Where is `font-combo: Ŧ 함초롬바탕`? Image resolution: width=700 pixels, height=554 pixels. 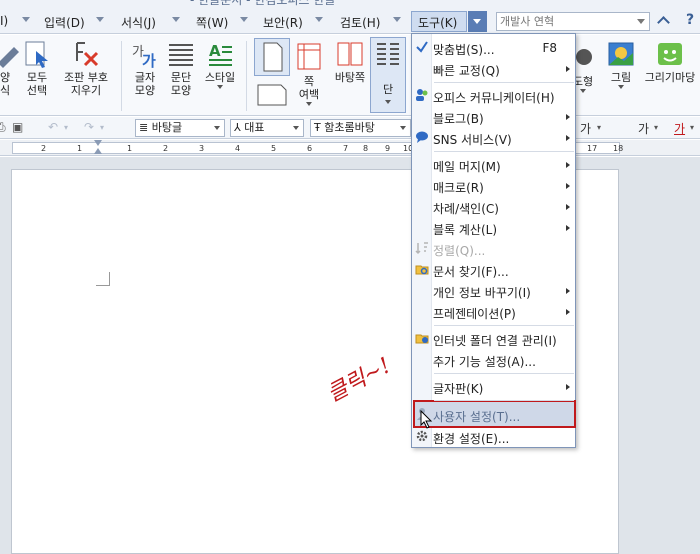 font-combo: Ŧ 함초롬바탕 is located at coordinates (360, 128).